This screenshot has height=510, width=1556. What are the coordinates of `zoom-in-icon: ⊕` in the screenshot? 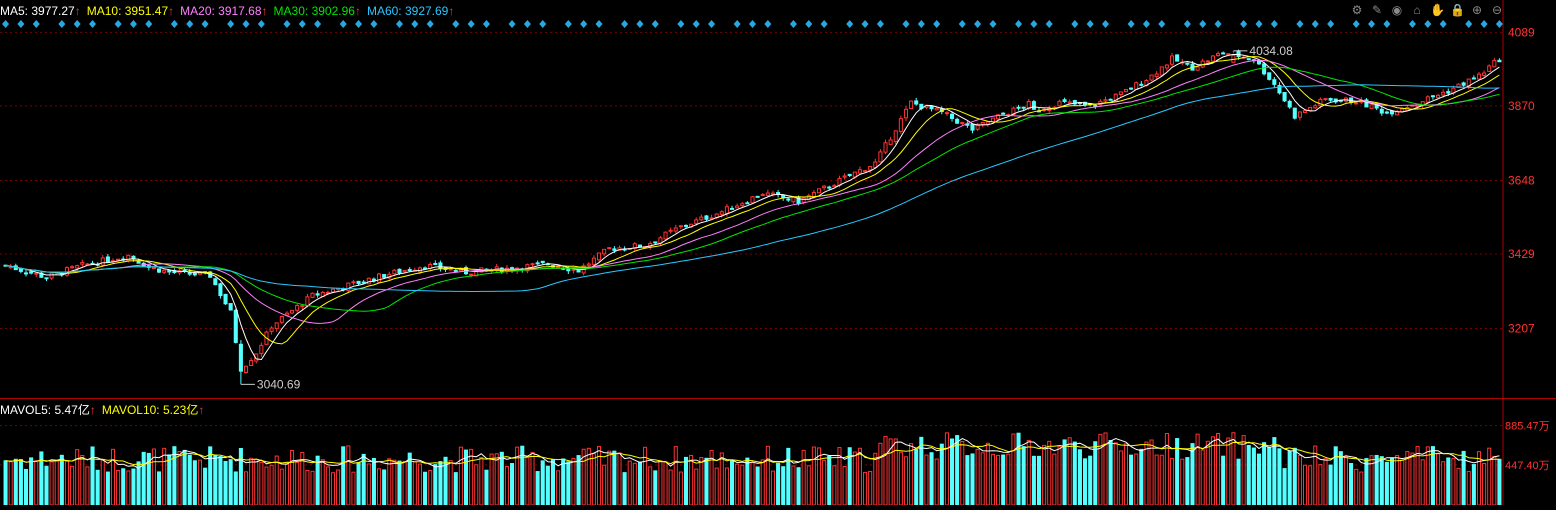 It's located at (1477, 10).